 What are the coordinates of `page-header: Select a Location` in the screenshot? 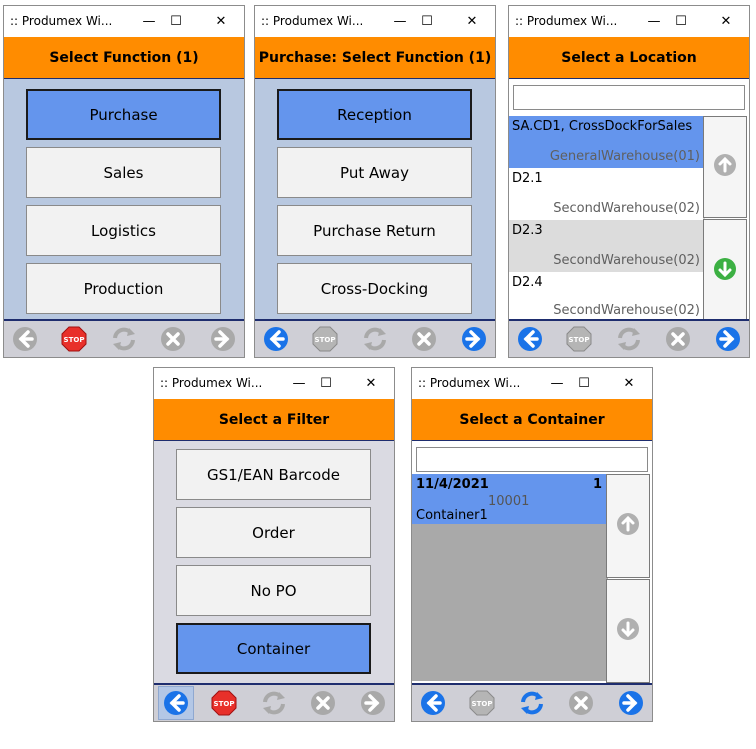 It's located at (629, 58).